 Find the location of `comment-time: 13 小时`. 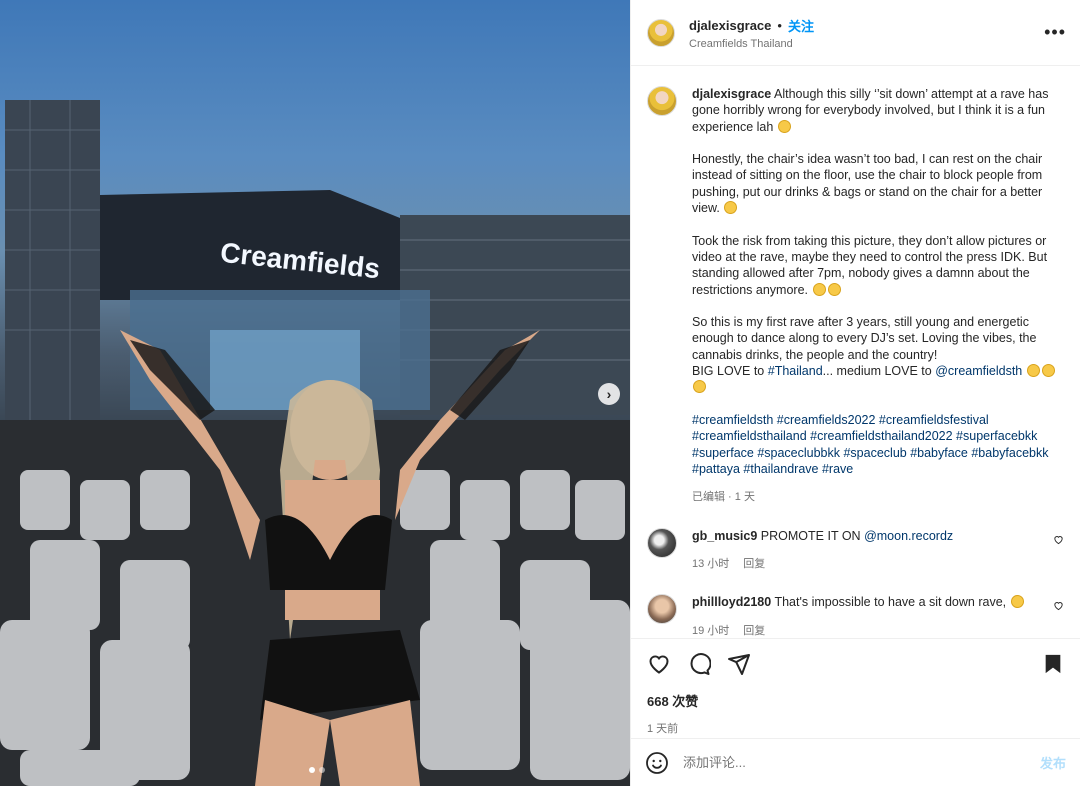

comment-time: 13 小时 is located at coordinates (711, 564).